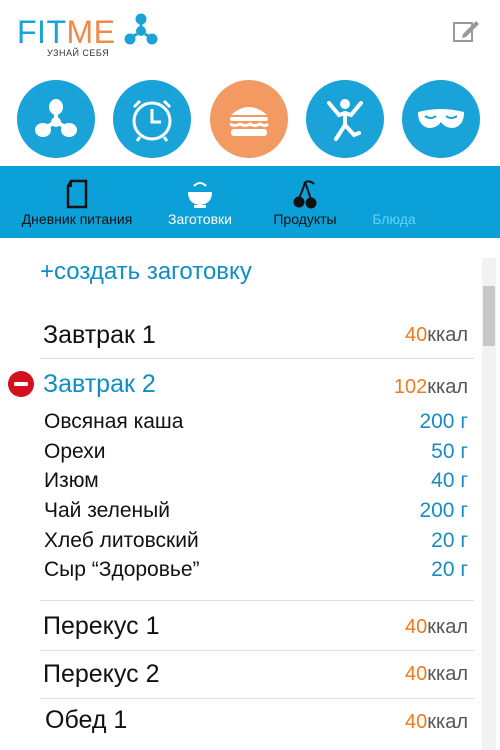  Describe the element at coordinates (121, 540) in the screenshot. I see `ingredient-name: Хлеб литовский` at that location.